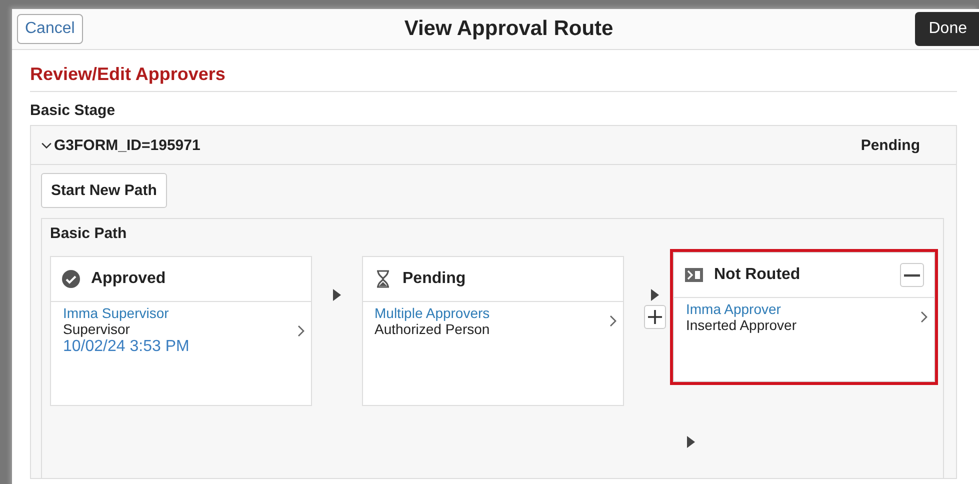 This screenshot has width=979, height=484. Describe the element at coordinates (73, 111) in the screenshot. I see `stage-label: Basic Stage` at that location.